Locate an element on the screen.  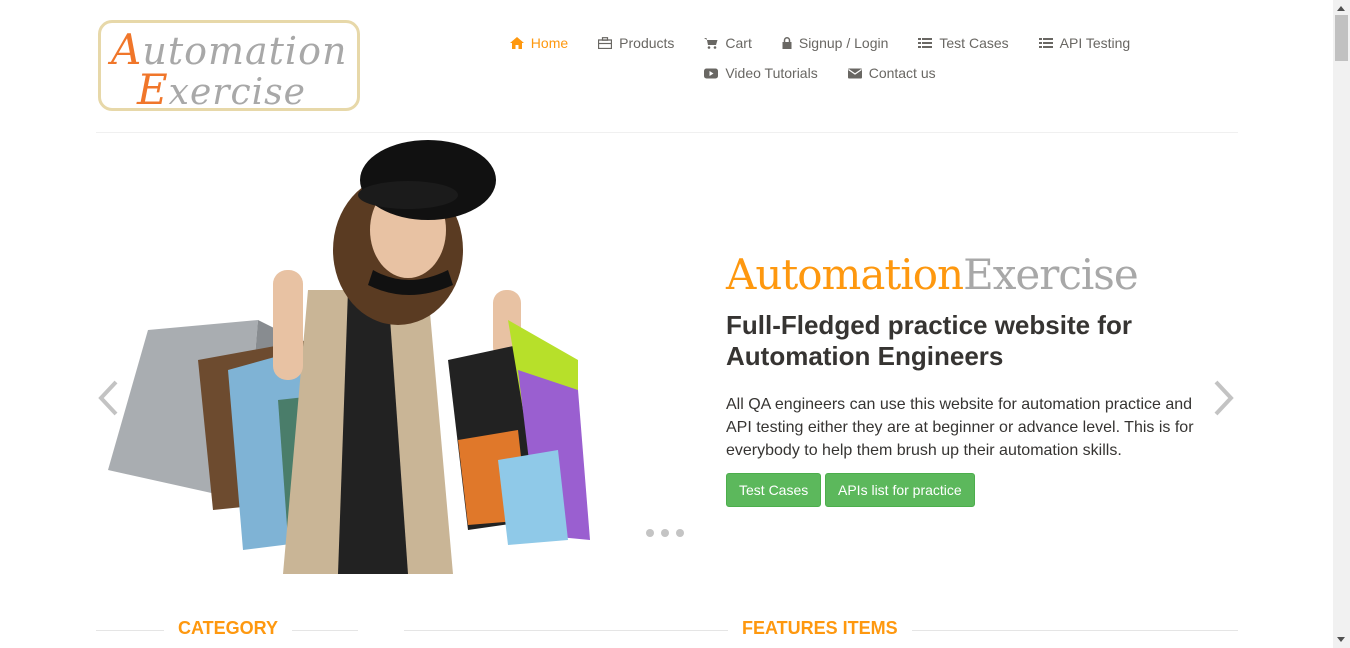
logo-line-2: Exercise is located at coordinates (221, 89).